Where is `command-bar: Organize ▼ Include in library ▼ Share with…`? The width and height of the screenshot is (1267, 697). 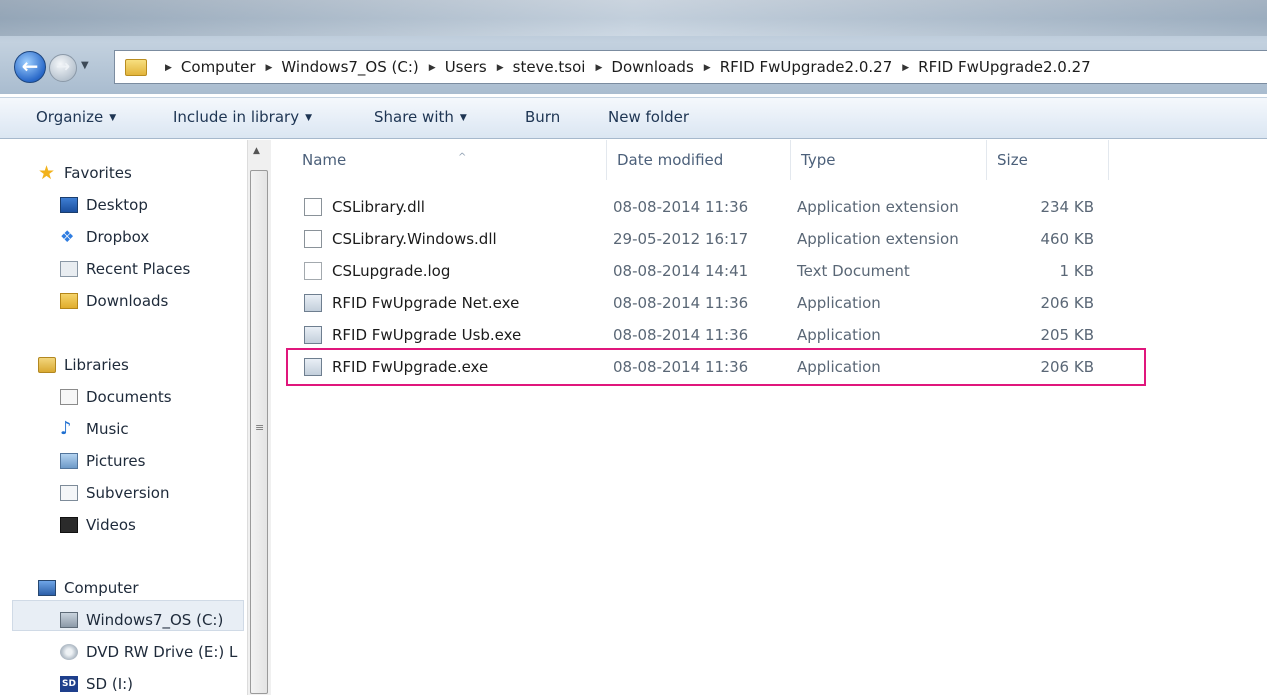 command-bar: Organize ▼ Include in library ▼ Share with… is located at coordinates (633, 118).